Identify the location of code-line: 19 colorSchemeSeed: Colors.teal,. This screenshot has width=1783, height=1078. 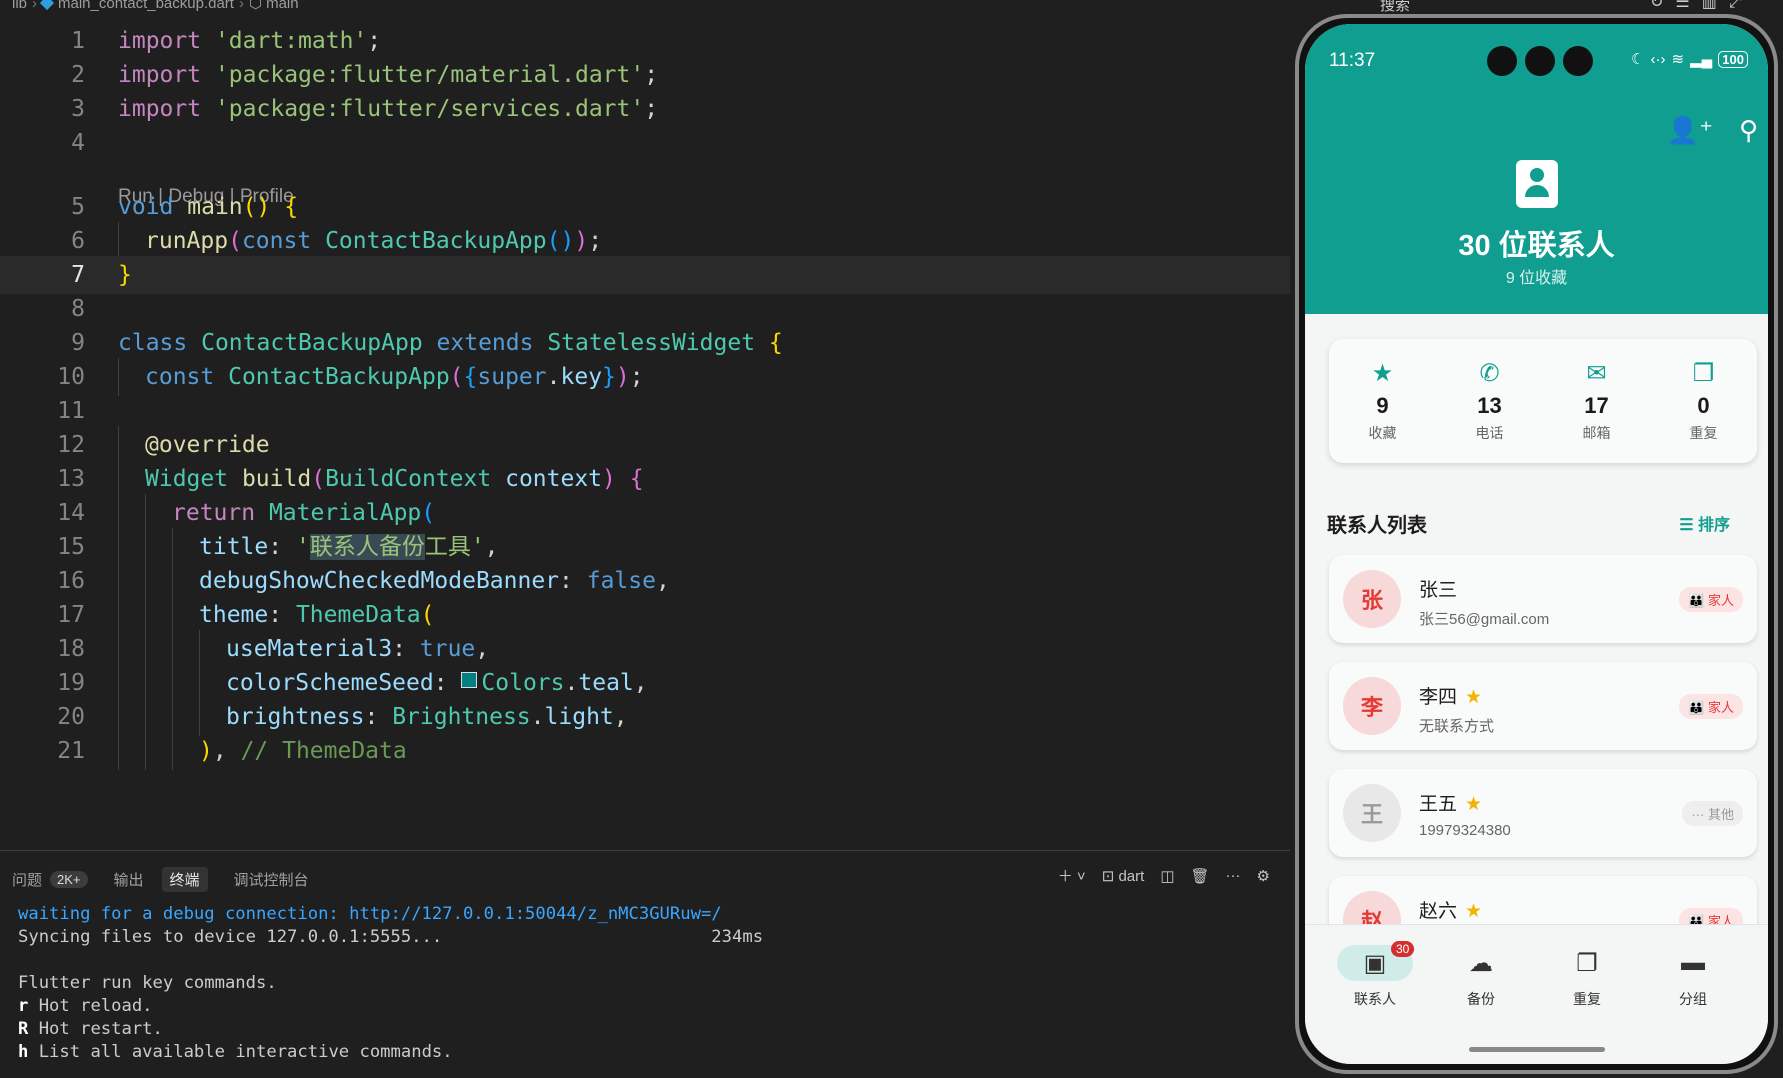
(645, 683).